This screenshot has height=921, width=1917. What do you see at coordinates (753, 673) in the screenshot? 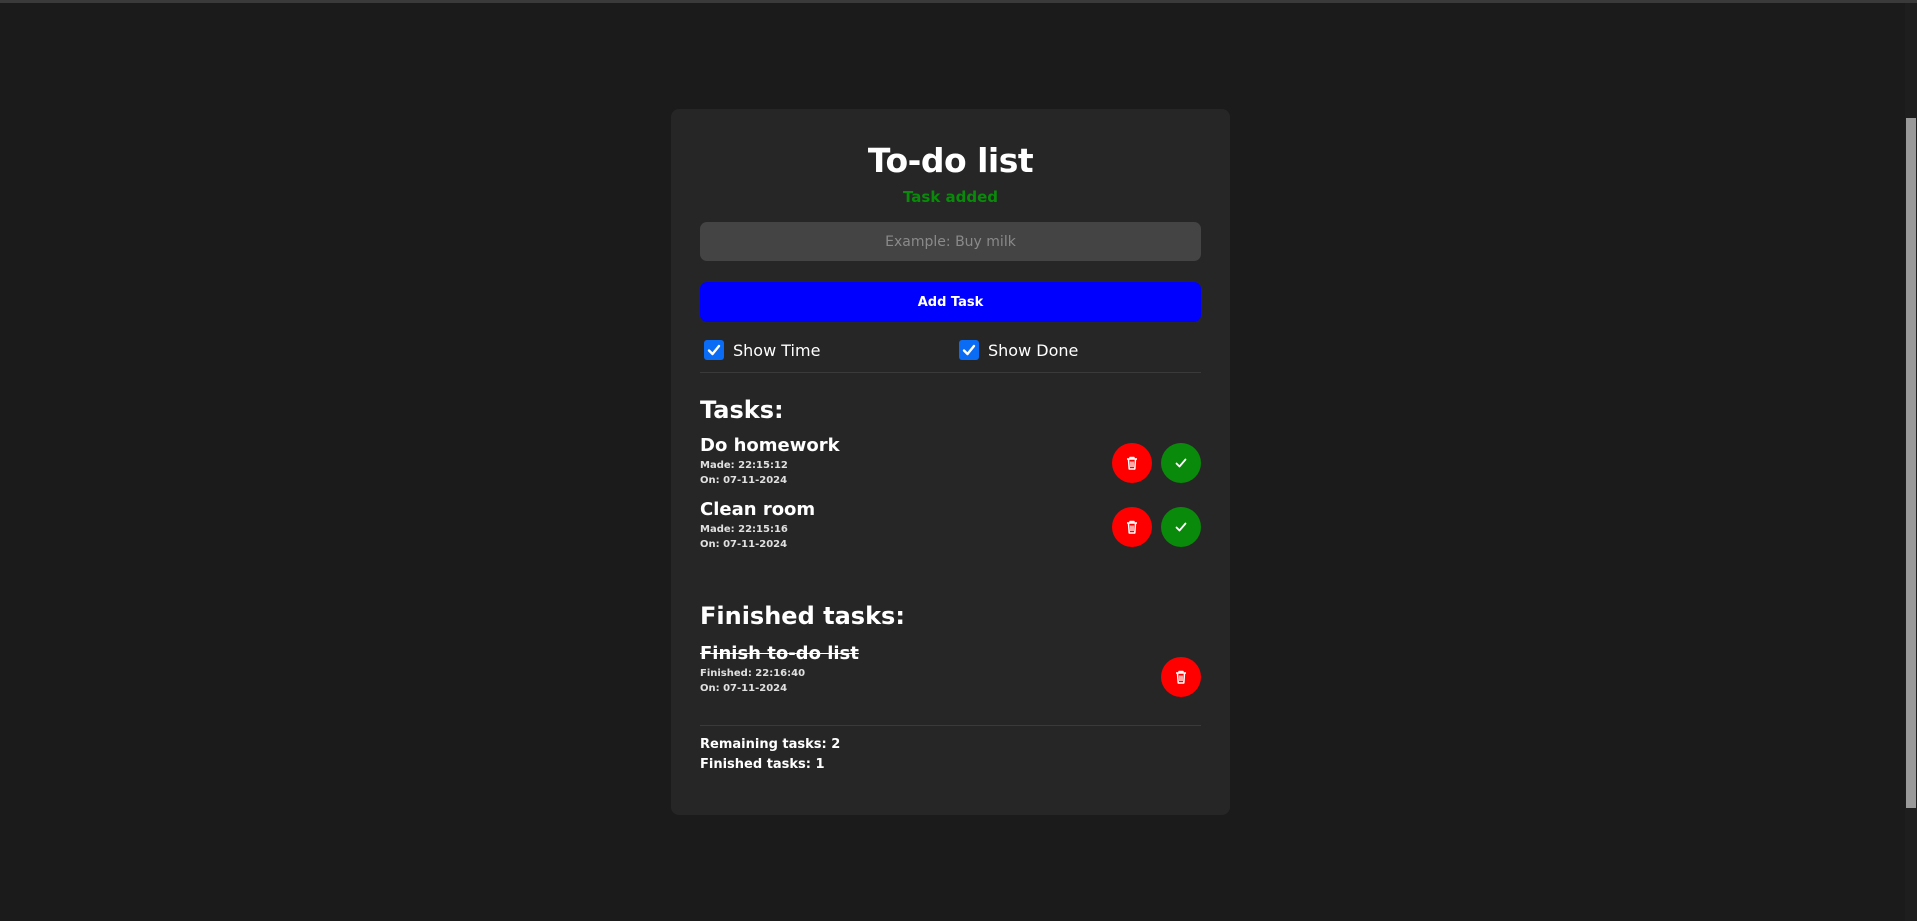
I see `task-finished-time: Finished: 22:16:40` at bounding box center [753, 673].